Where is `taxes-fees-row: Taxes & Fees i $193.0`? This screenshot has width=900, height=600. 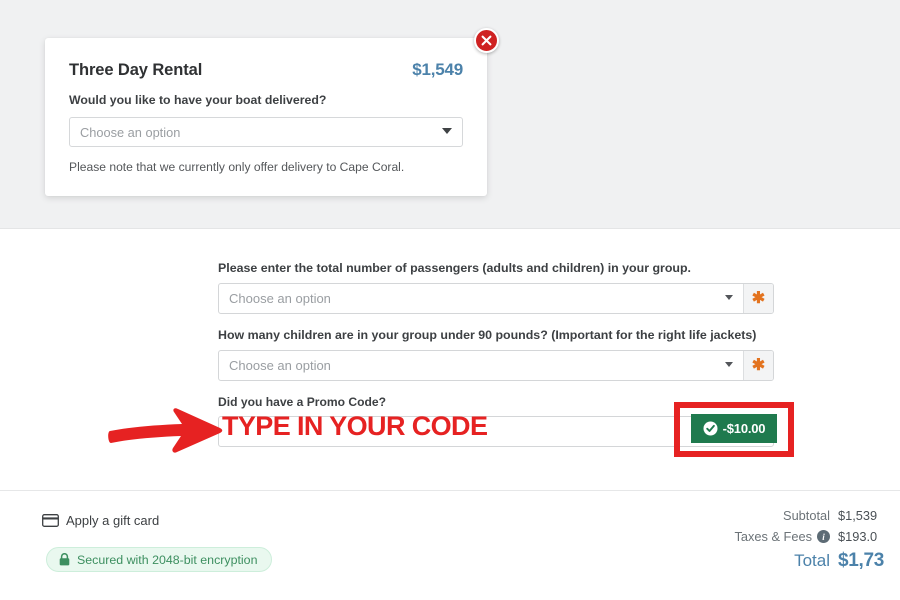
taxes-fees-row: Taxes & Fees i $193.0 is located at coordinates (750, 536).